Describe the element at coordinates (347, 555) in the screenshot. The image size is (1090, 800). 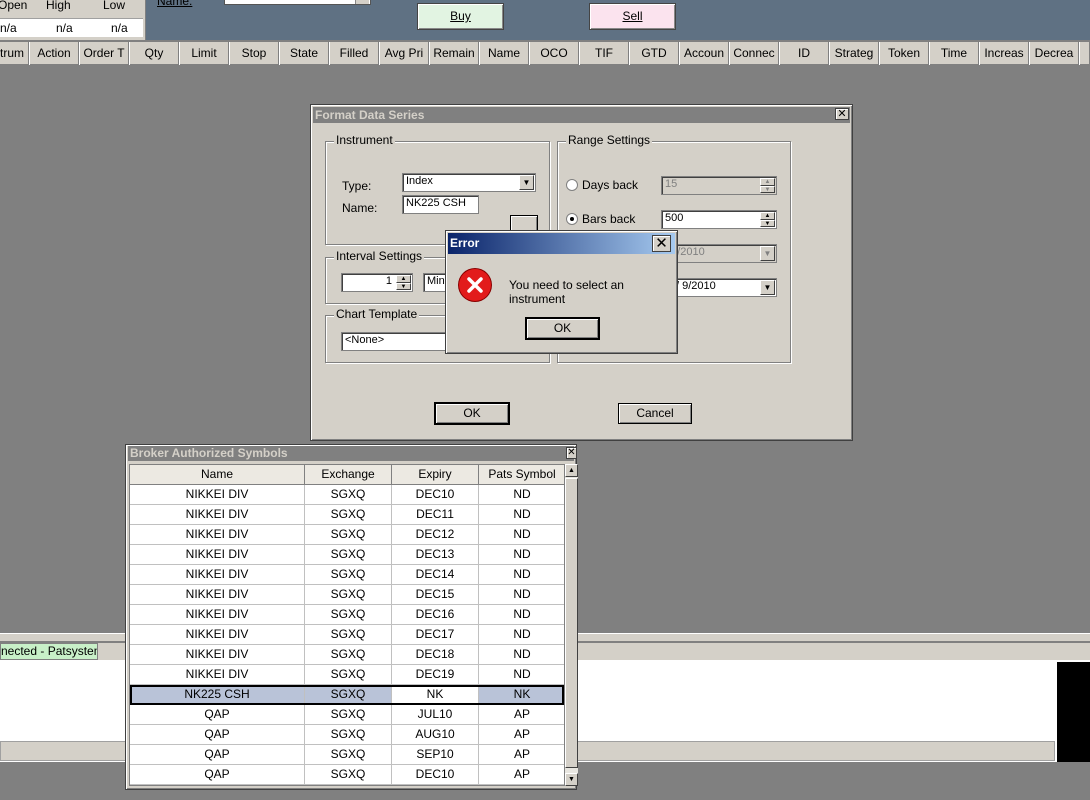
I see `table-row: NIKKEI DIV SGXQ DEC13 ND` at that location.